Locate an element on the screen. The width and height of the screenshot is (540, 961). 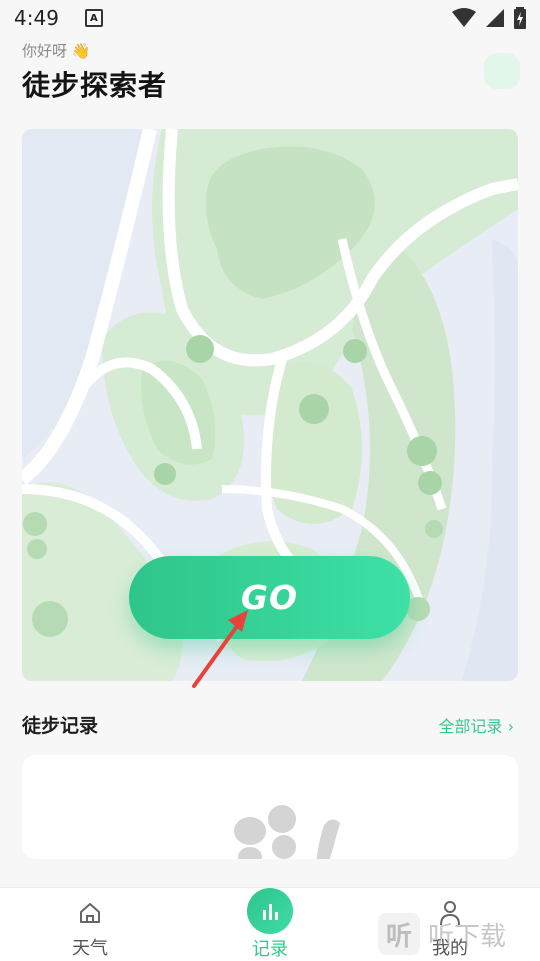
watermark-text: 听下载 is located at coordinates (467, 936).